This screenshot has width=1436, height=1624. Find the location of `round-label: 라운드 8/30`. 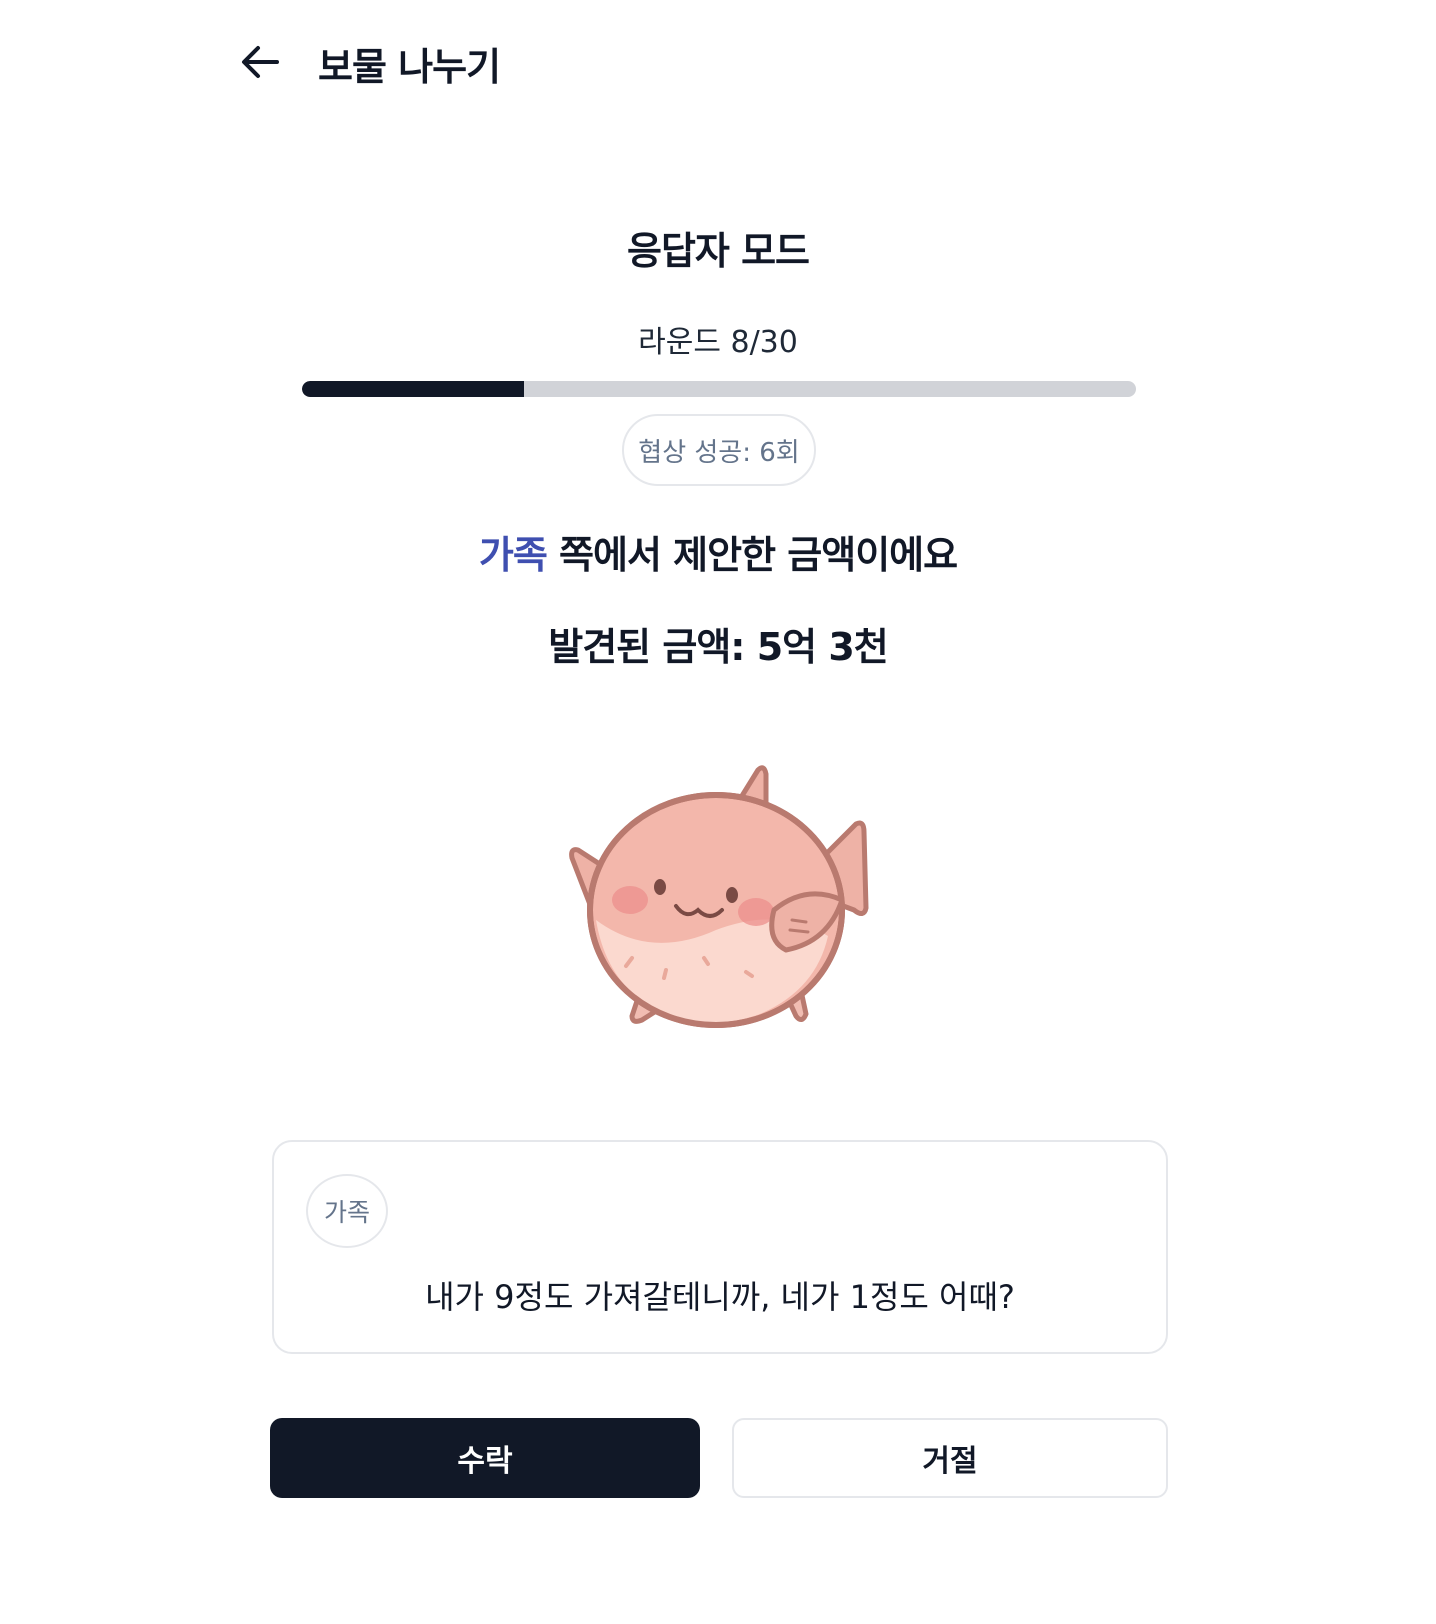

round-label: 라운드 8/30 is located at coordinates (718, 342).